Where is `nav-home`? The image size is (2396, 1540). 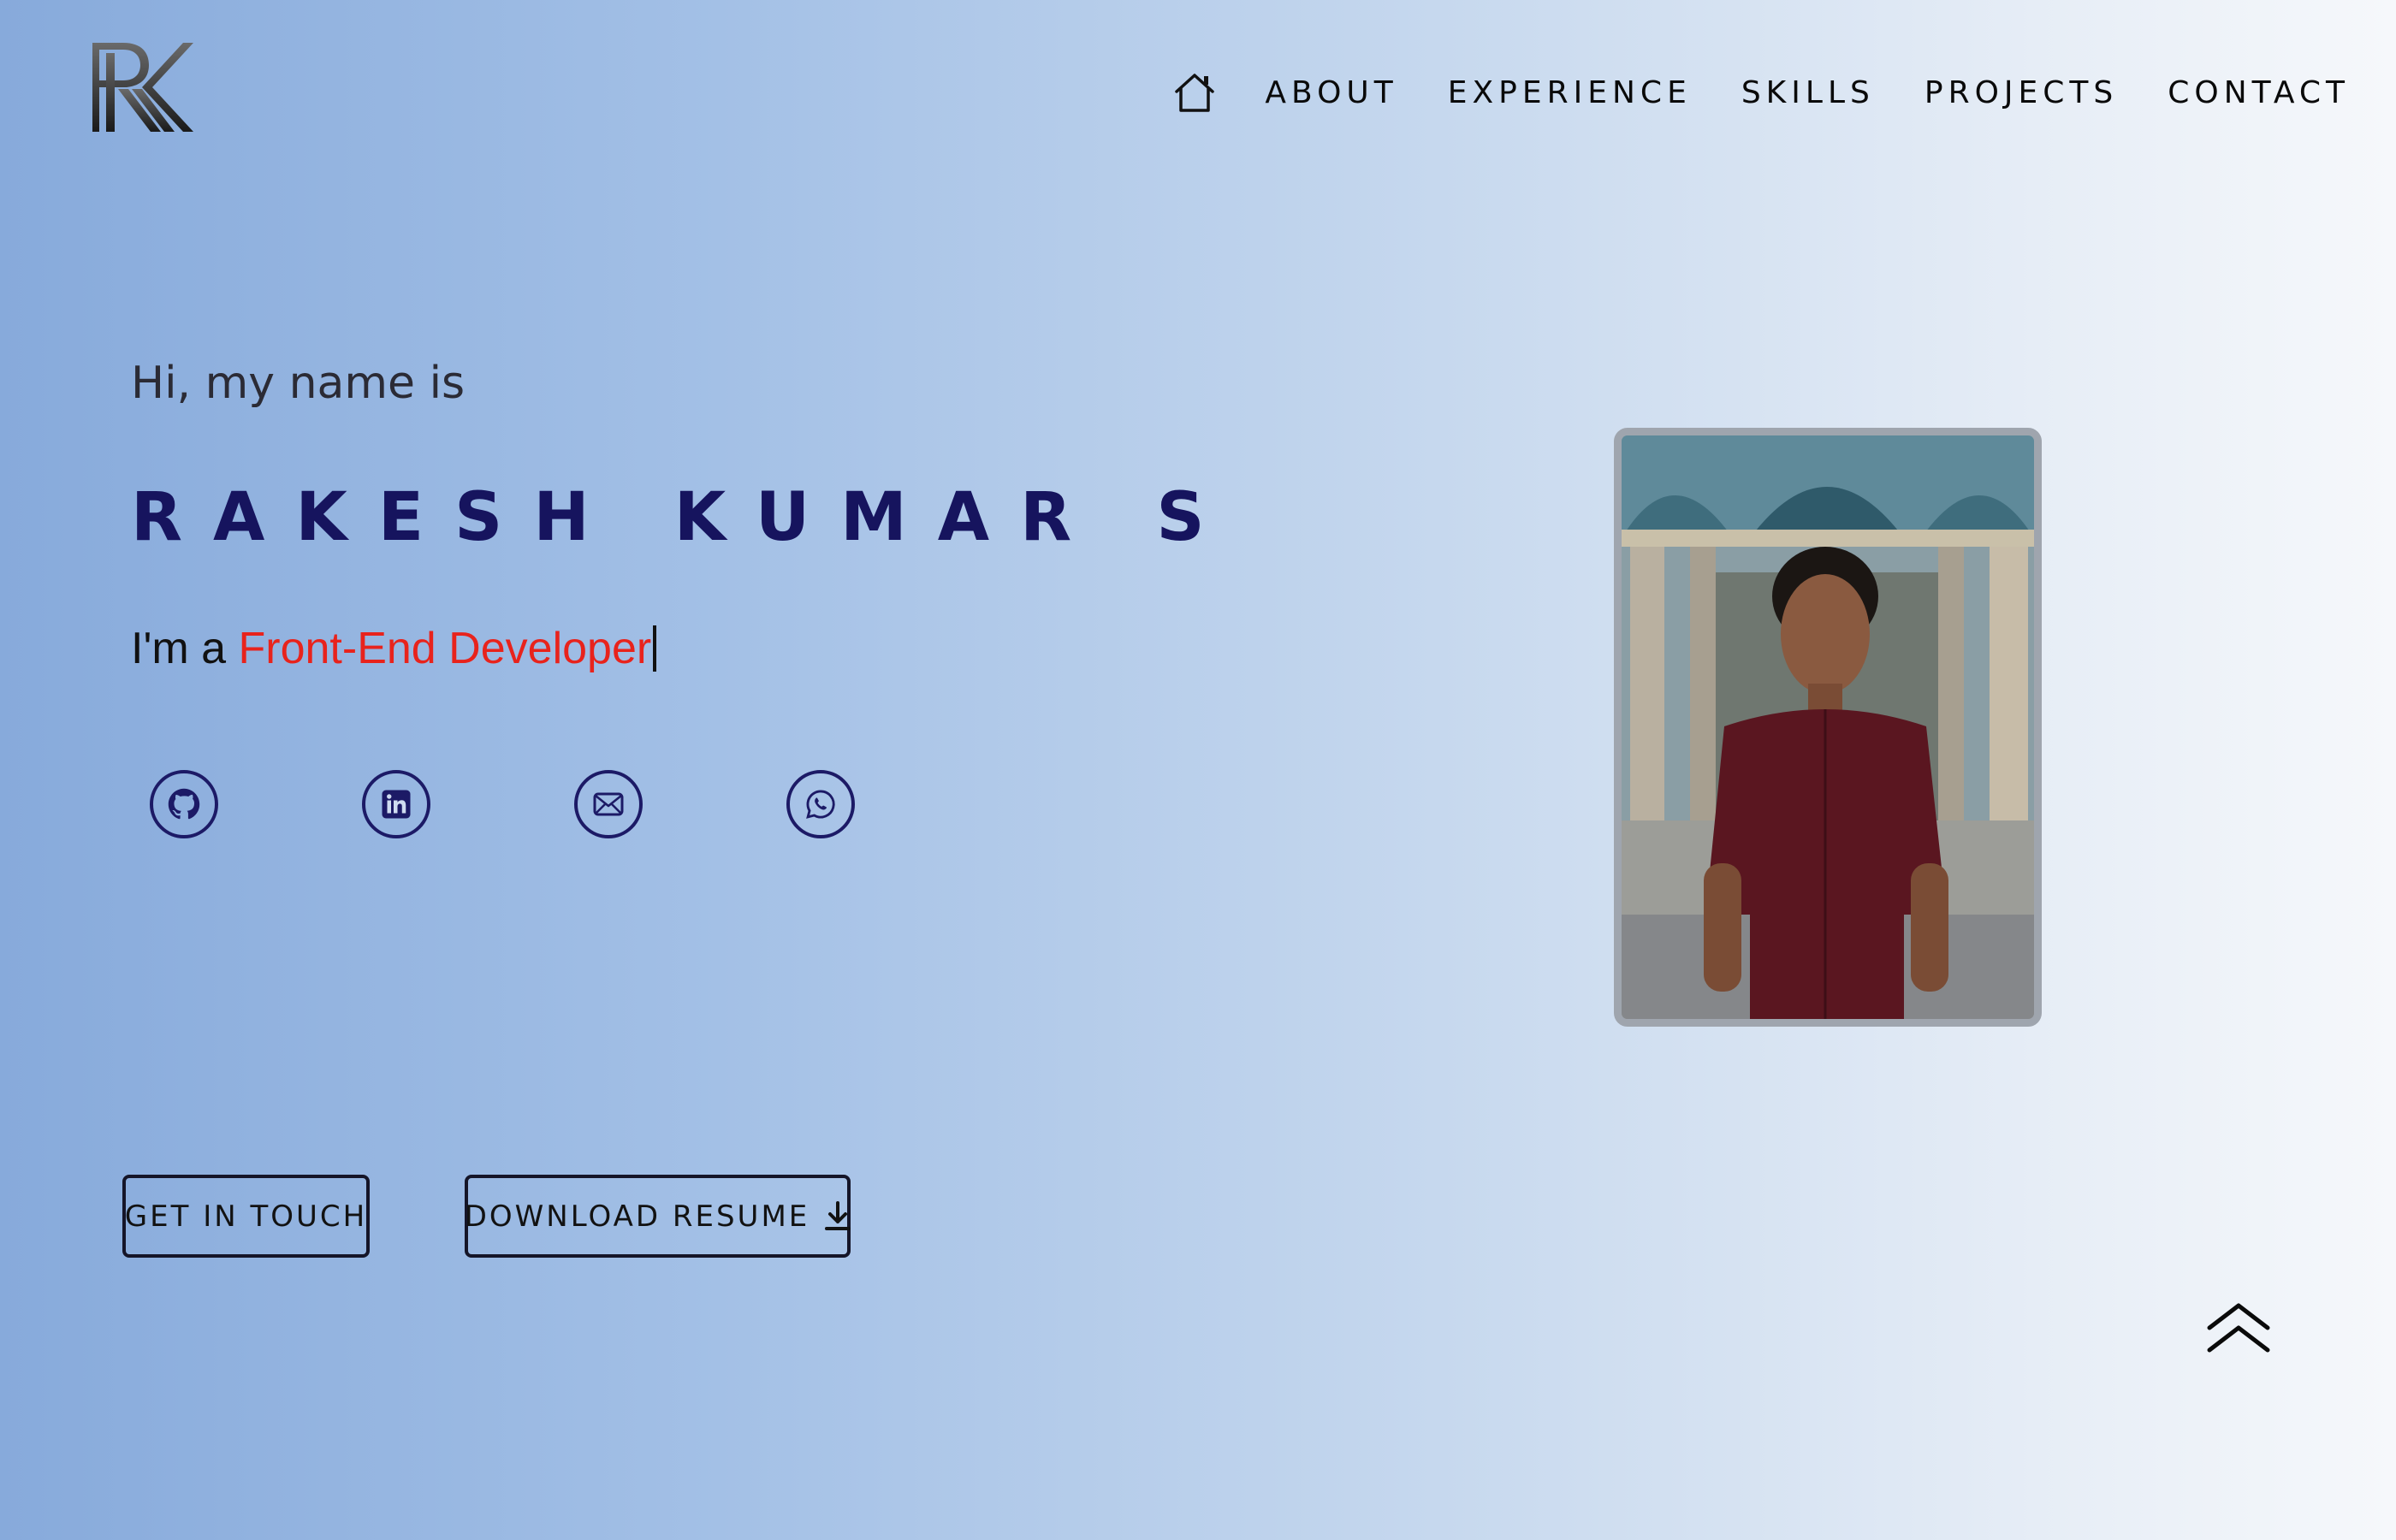
nav-home is located at coordinates (1195, 92).